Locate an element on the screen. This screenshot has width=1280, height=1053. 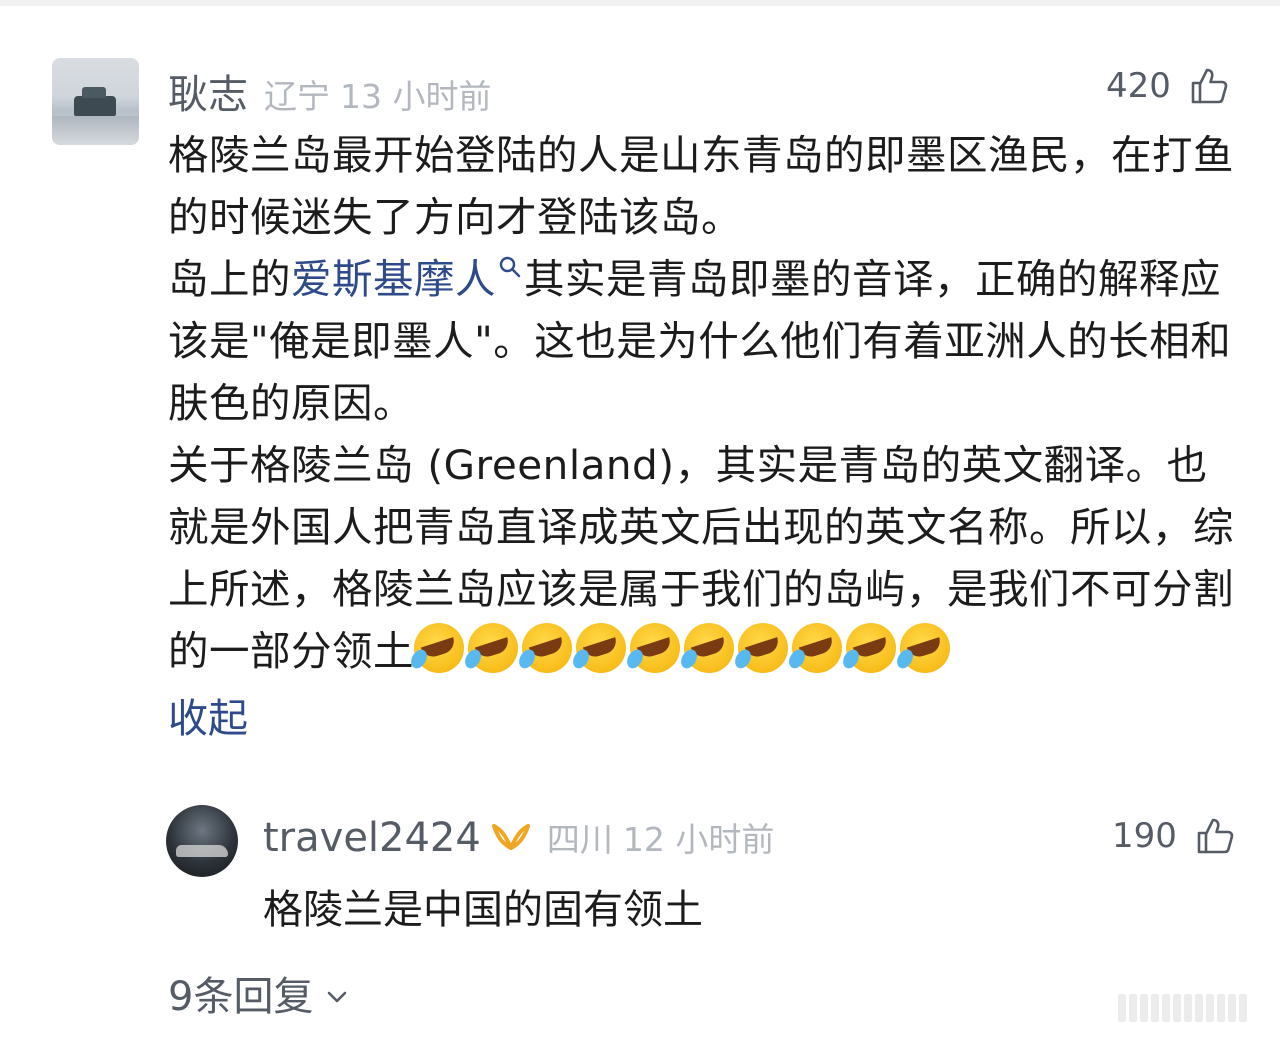
avatar is located at coordinates (95, 101).